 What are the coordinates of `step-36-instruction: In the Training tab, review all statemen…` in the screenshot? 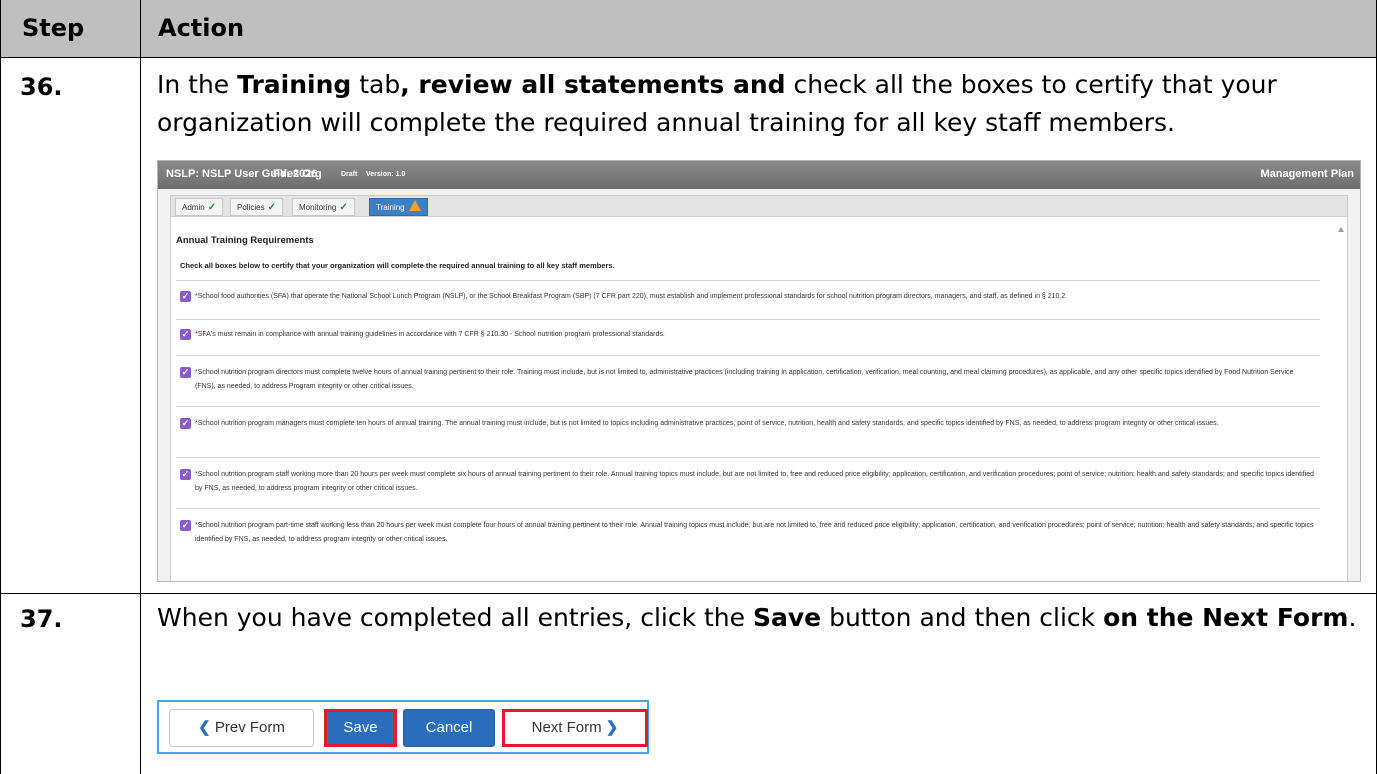 It's located at (717, 103).